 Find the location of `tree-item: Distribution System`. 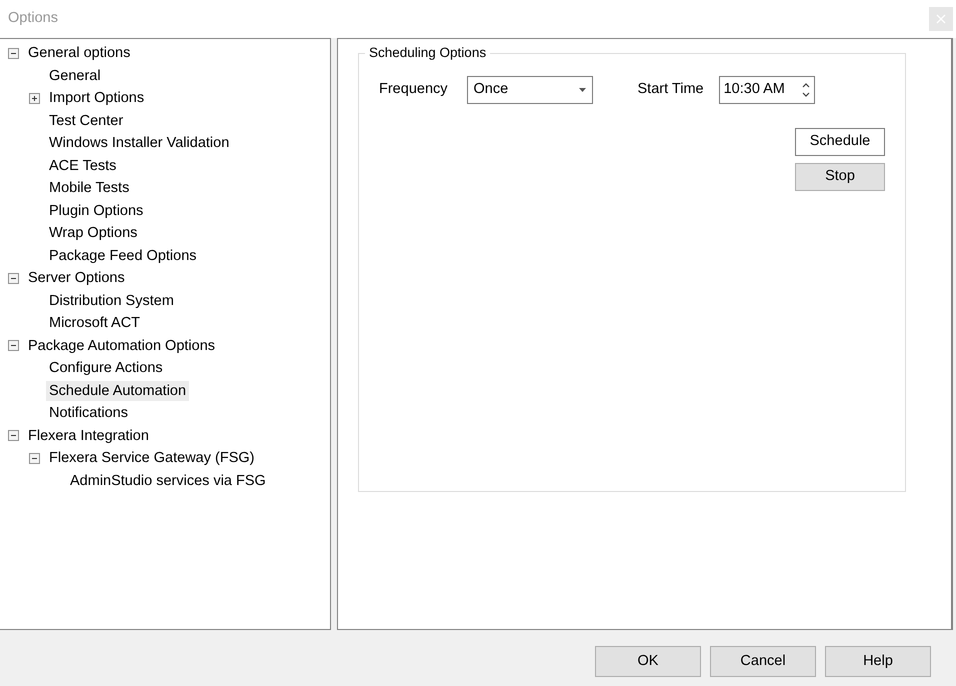

tree-item: Distribution System is located at coordinates (111, 300).